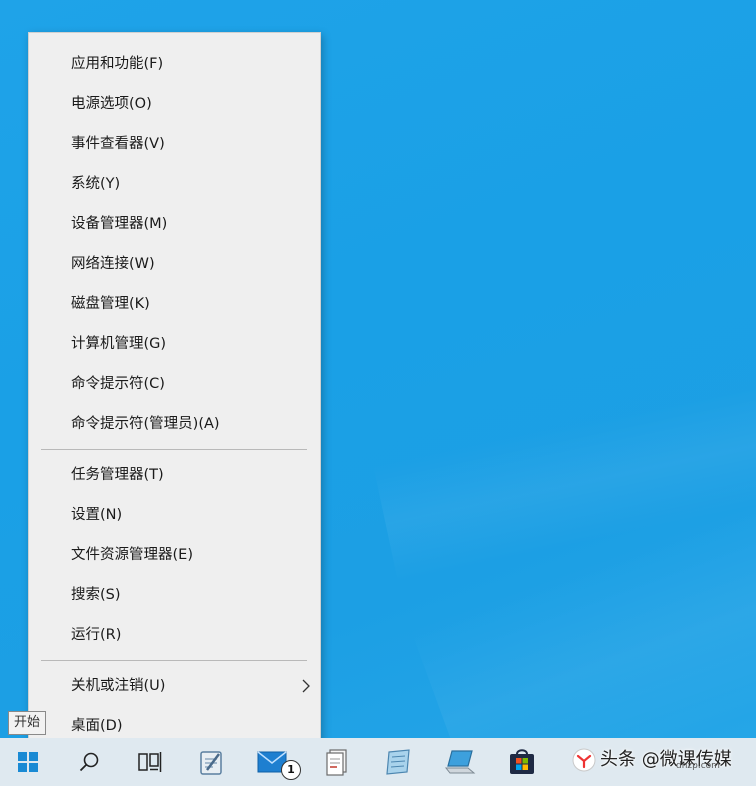 This screenshot has height=786, width=756. I want to click on menu-item-label: 设置(N), so click(97, 515).